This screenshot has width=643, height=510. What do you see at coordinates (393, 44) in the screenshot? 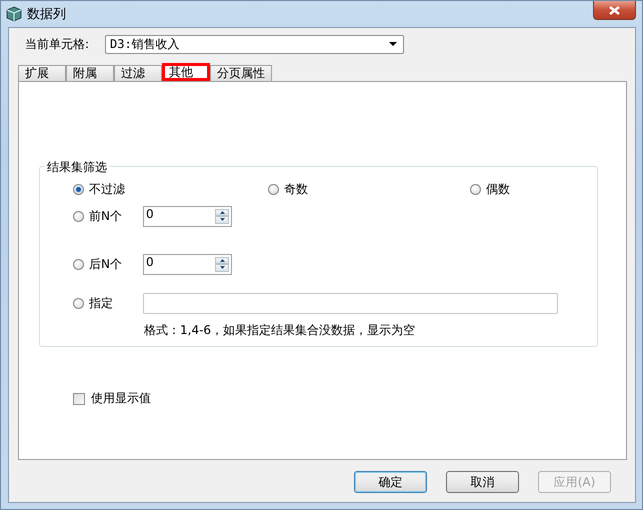
I see `caret-icon` at bounding box center [393, 44].